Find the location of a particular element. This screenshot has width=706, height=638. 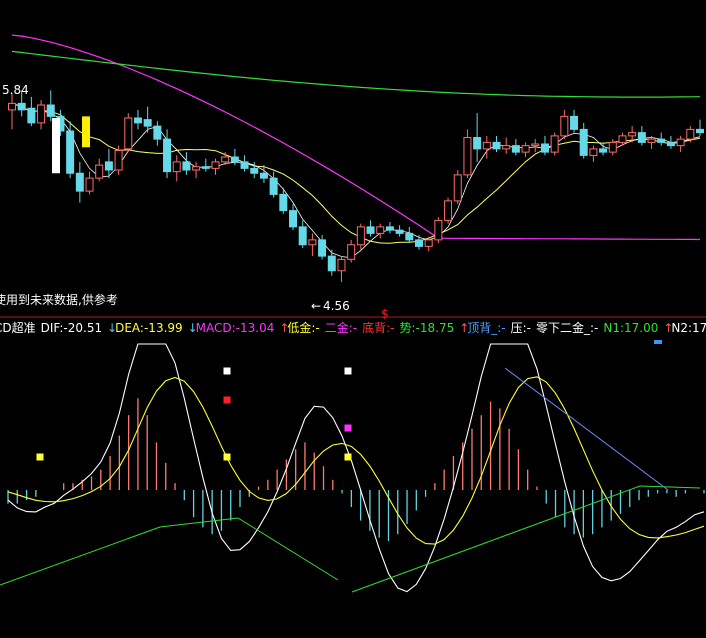

highlight-bar-white is located at coordinates (56, 146).